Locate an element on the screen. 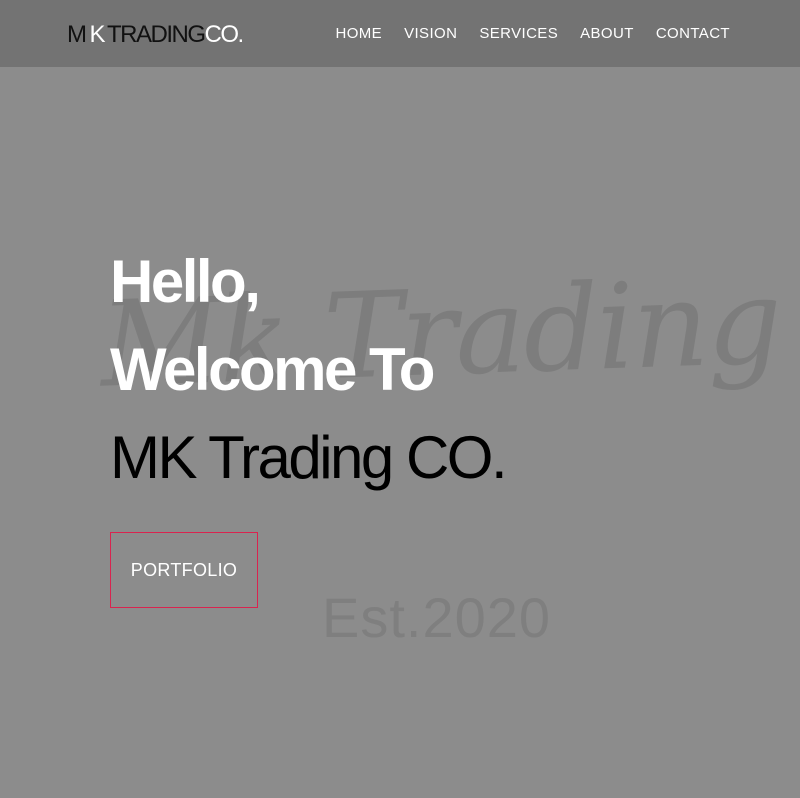 The width and height of the screenshot is (800, 798). brand-logo: M K TRADINGCO. is located at coordinates (156, 35).